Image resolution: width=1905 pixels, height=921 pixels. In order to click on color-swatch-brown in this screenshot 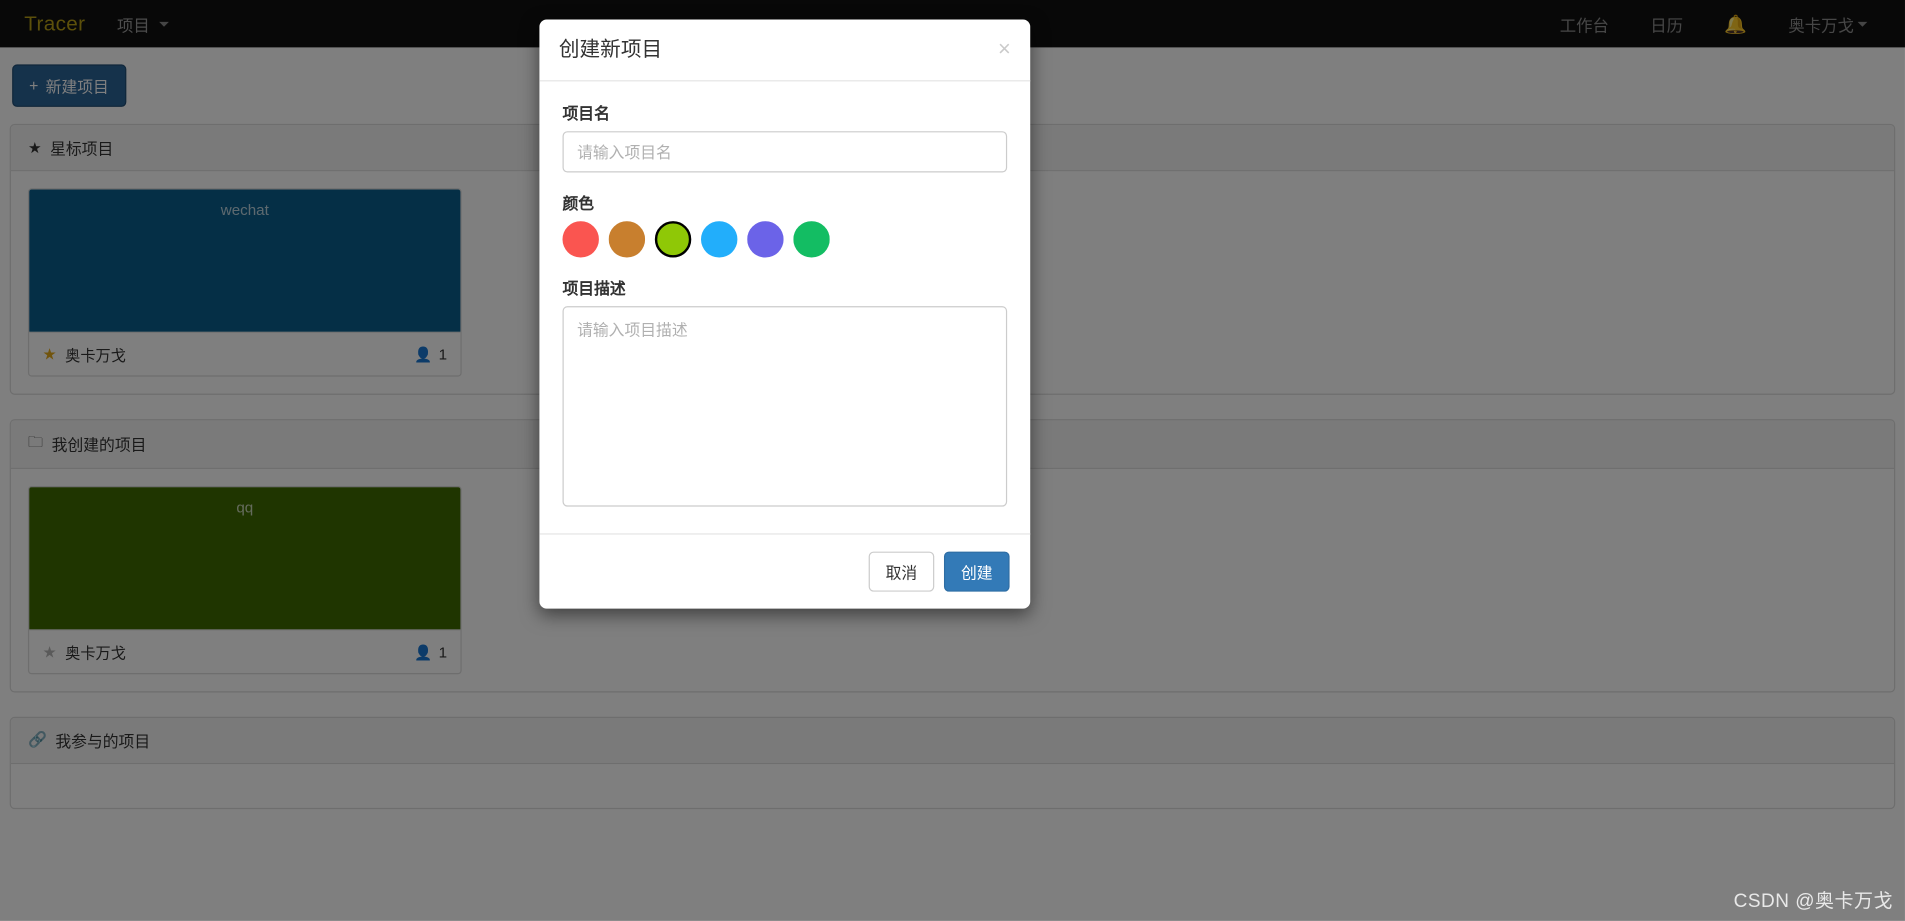, I will do `click(627, 240)`.